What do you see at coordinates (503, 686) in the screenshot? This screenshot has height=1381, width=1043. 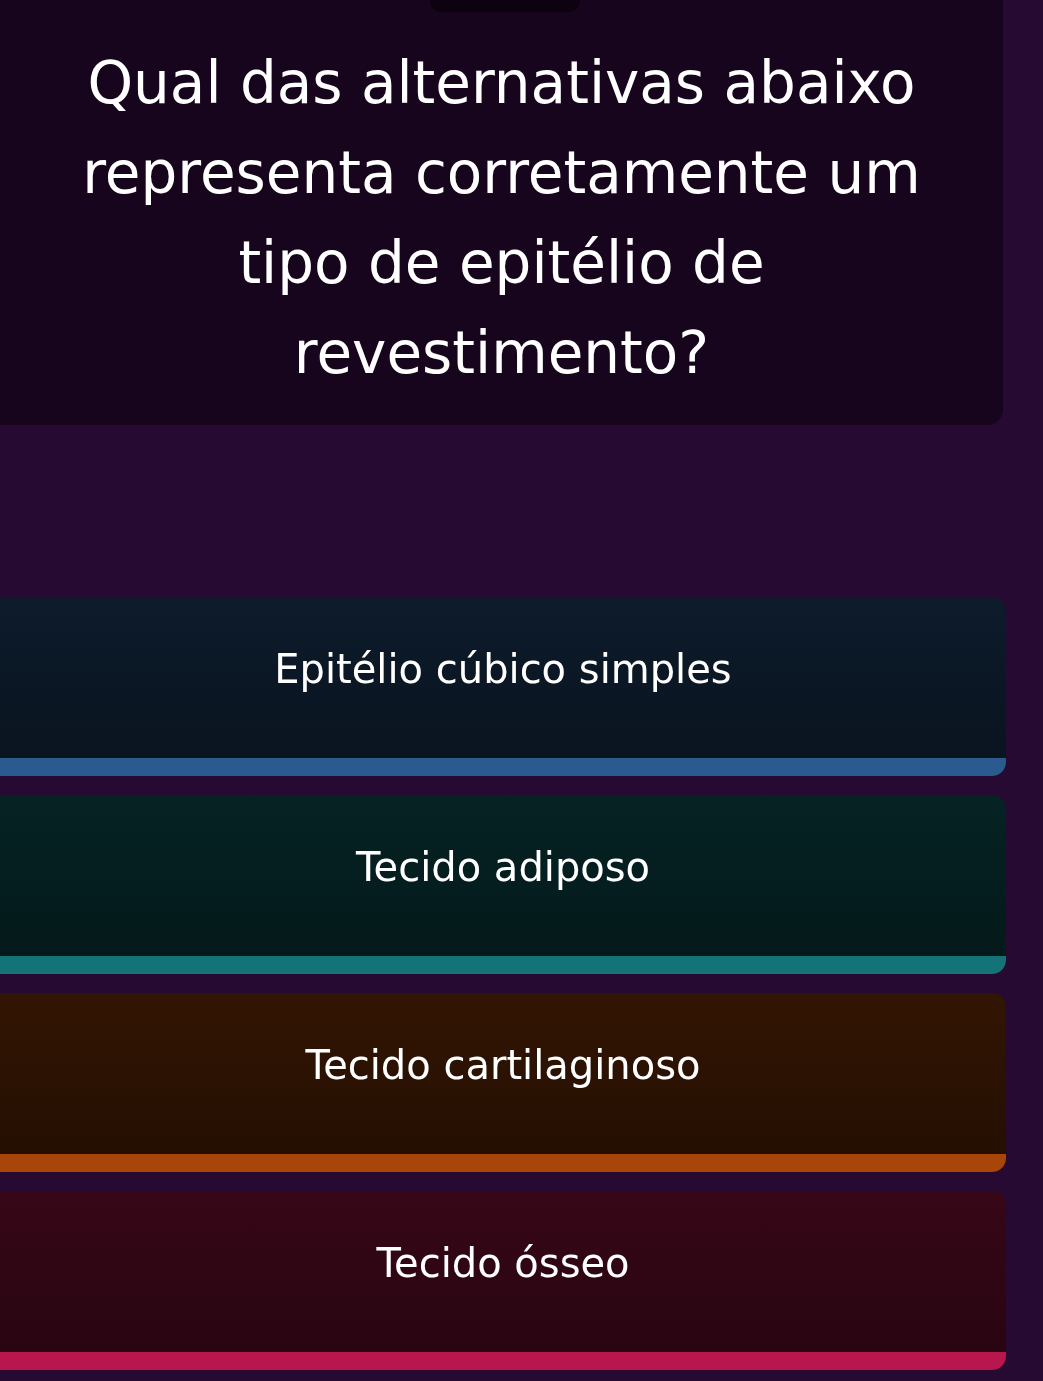 I see `answer-option: Epitélio cúbico simples` at bounding box center [503, 686].